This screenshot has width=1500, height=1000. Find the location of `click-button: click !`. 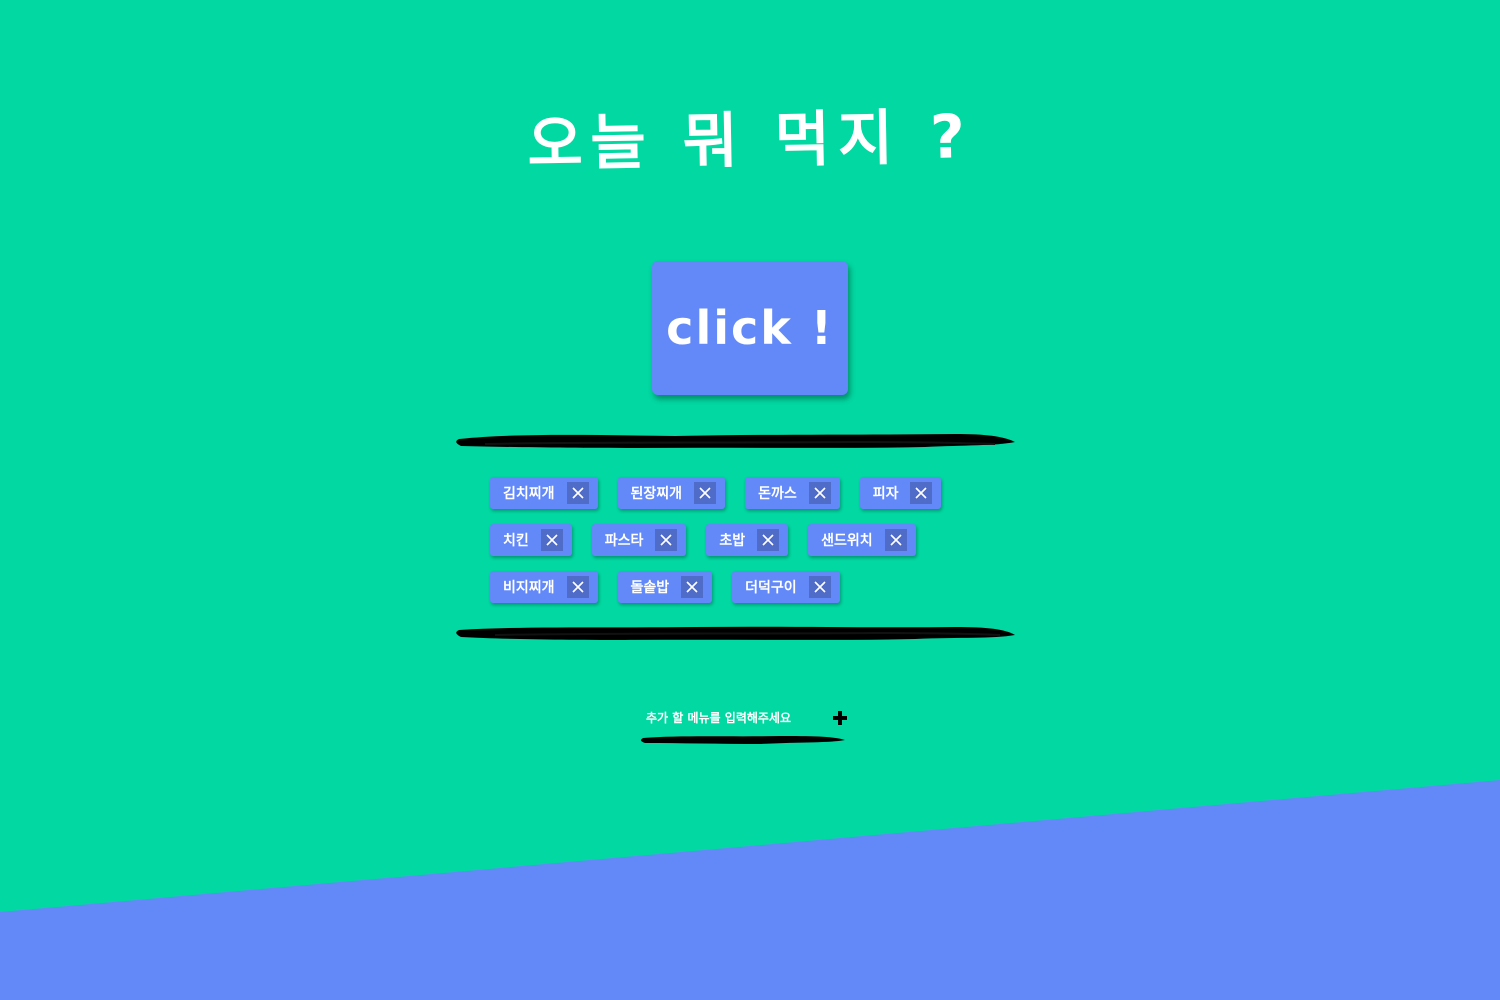

click-button: click ! is located at coordinates (750, 328).